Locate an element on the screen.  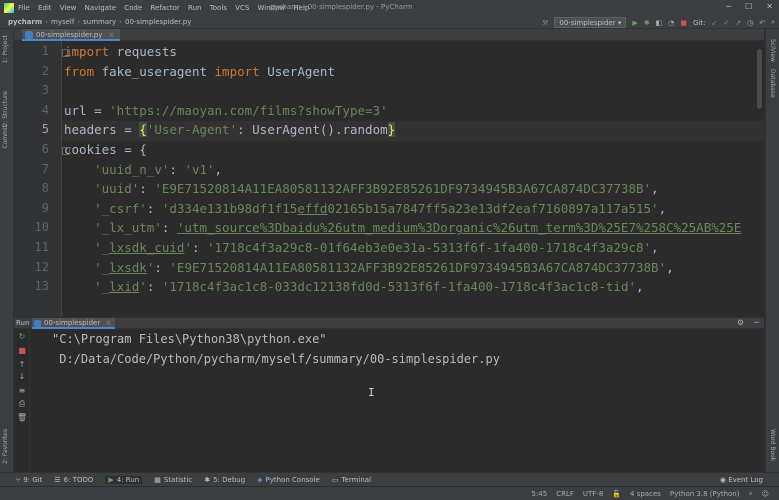
line-number: 6 is located at coordinates (45, 149).